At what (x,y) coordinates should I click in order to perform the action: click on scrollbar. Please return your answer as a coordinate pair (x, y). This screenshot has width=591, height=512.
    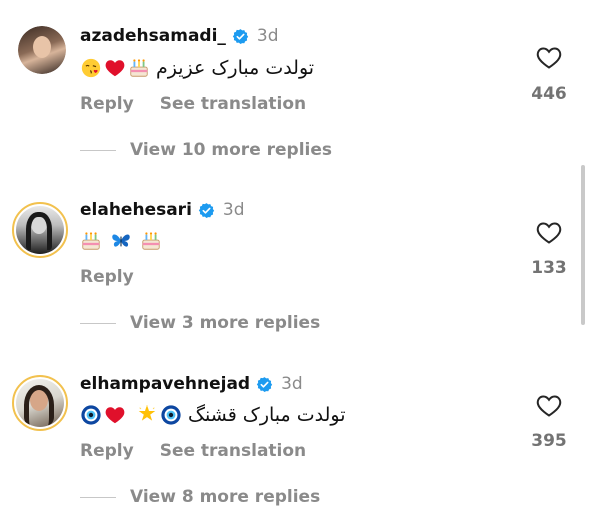
    Looking at the image, I should click on (583, 245).